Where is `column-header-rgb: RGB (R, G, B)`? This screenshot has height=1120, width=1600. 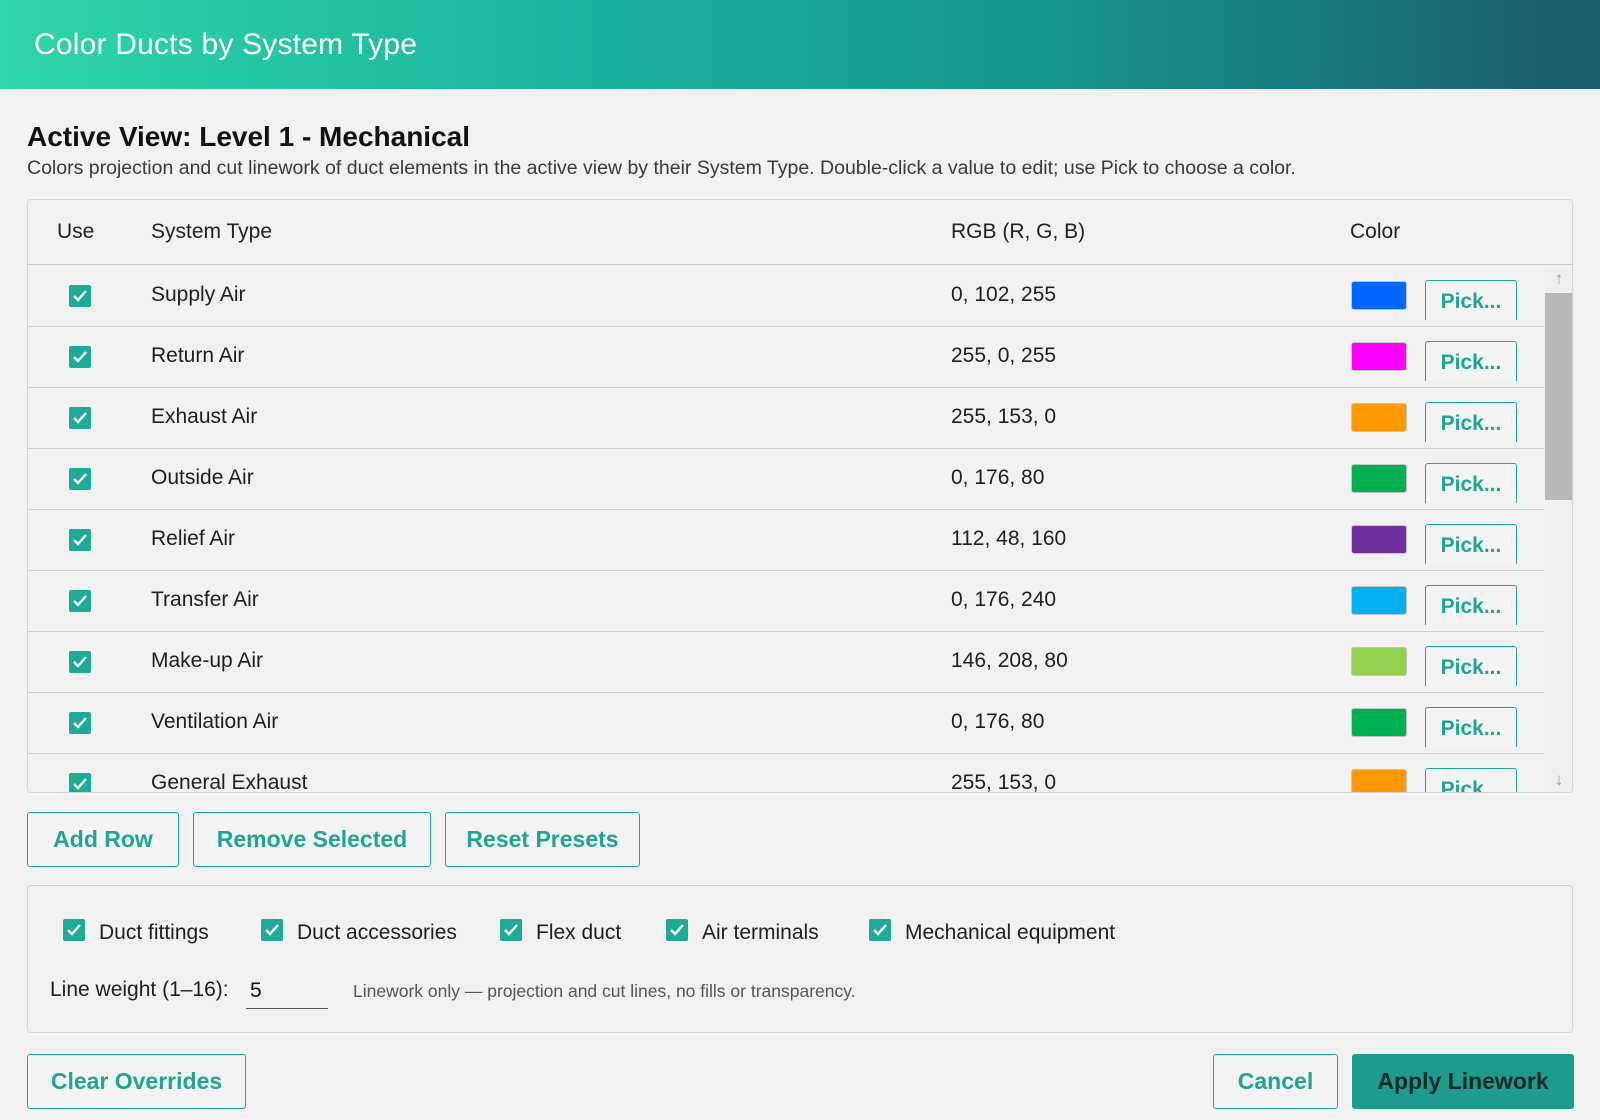
column-header-rgb: RGB (R, G, B) is located at coordinates (1018, 232).